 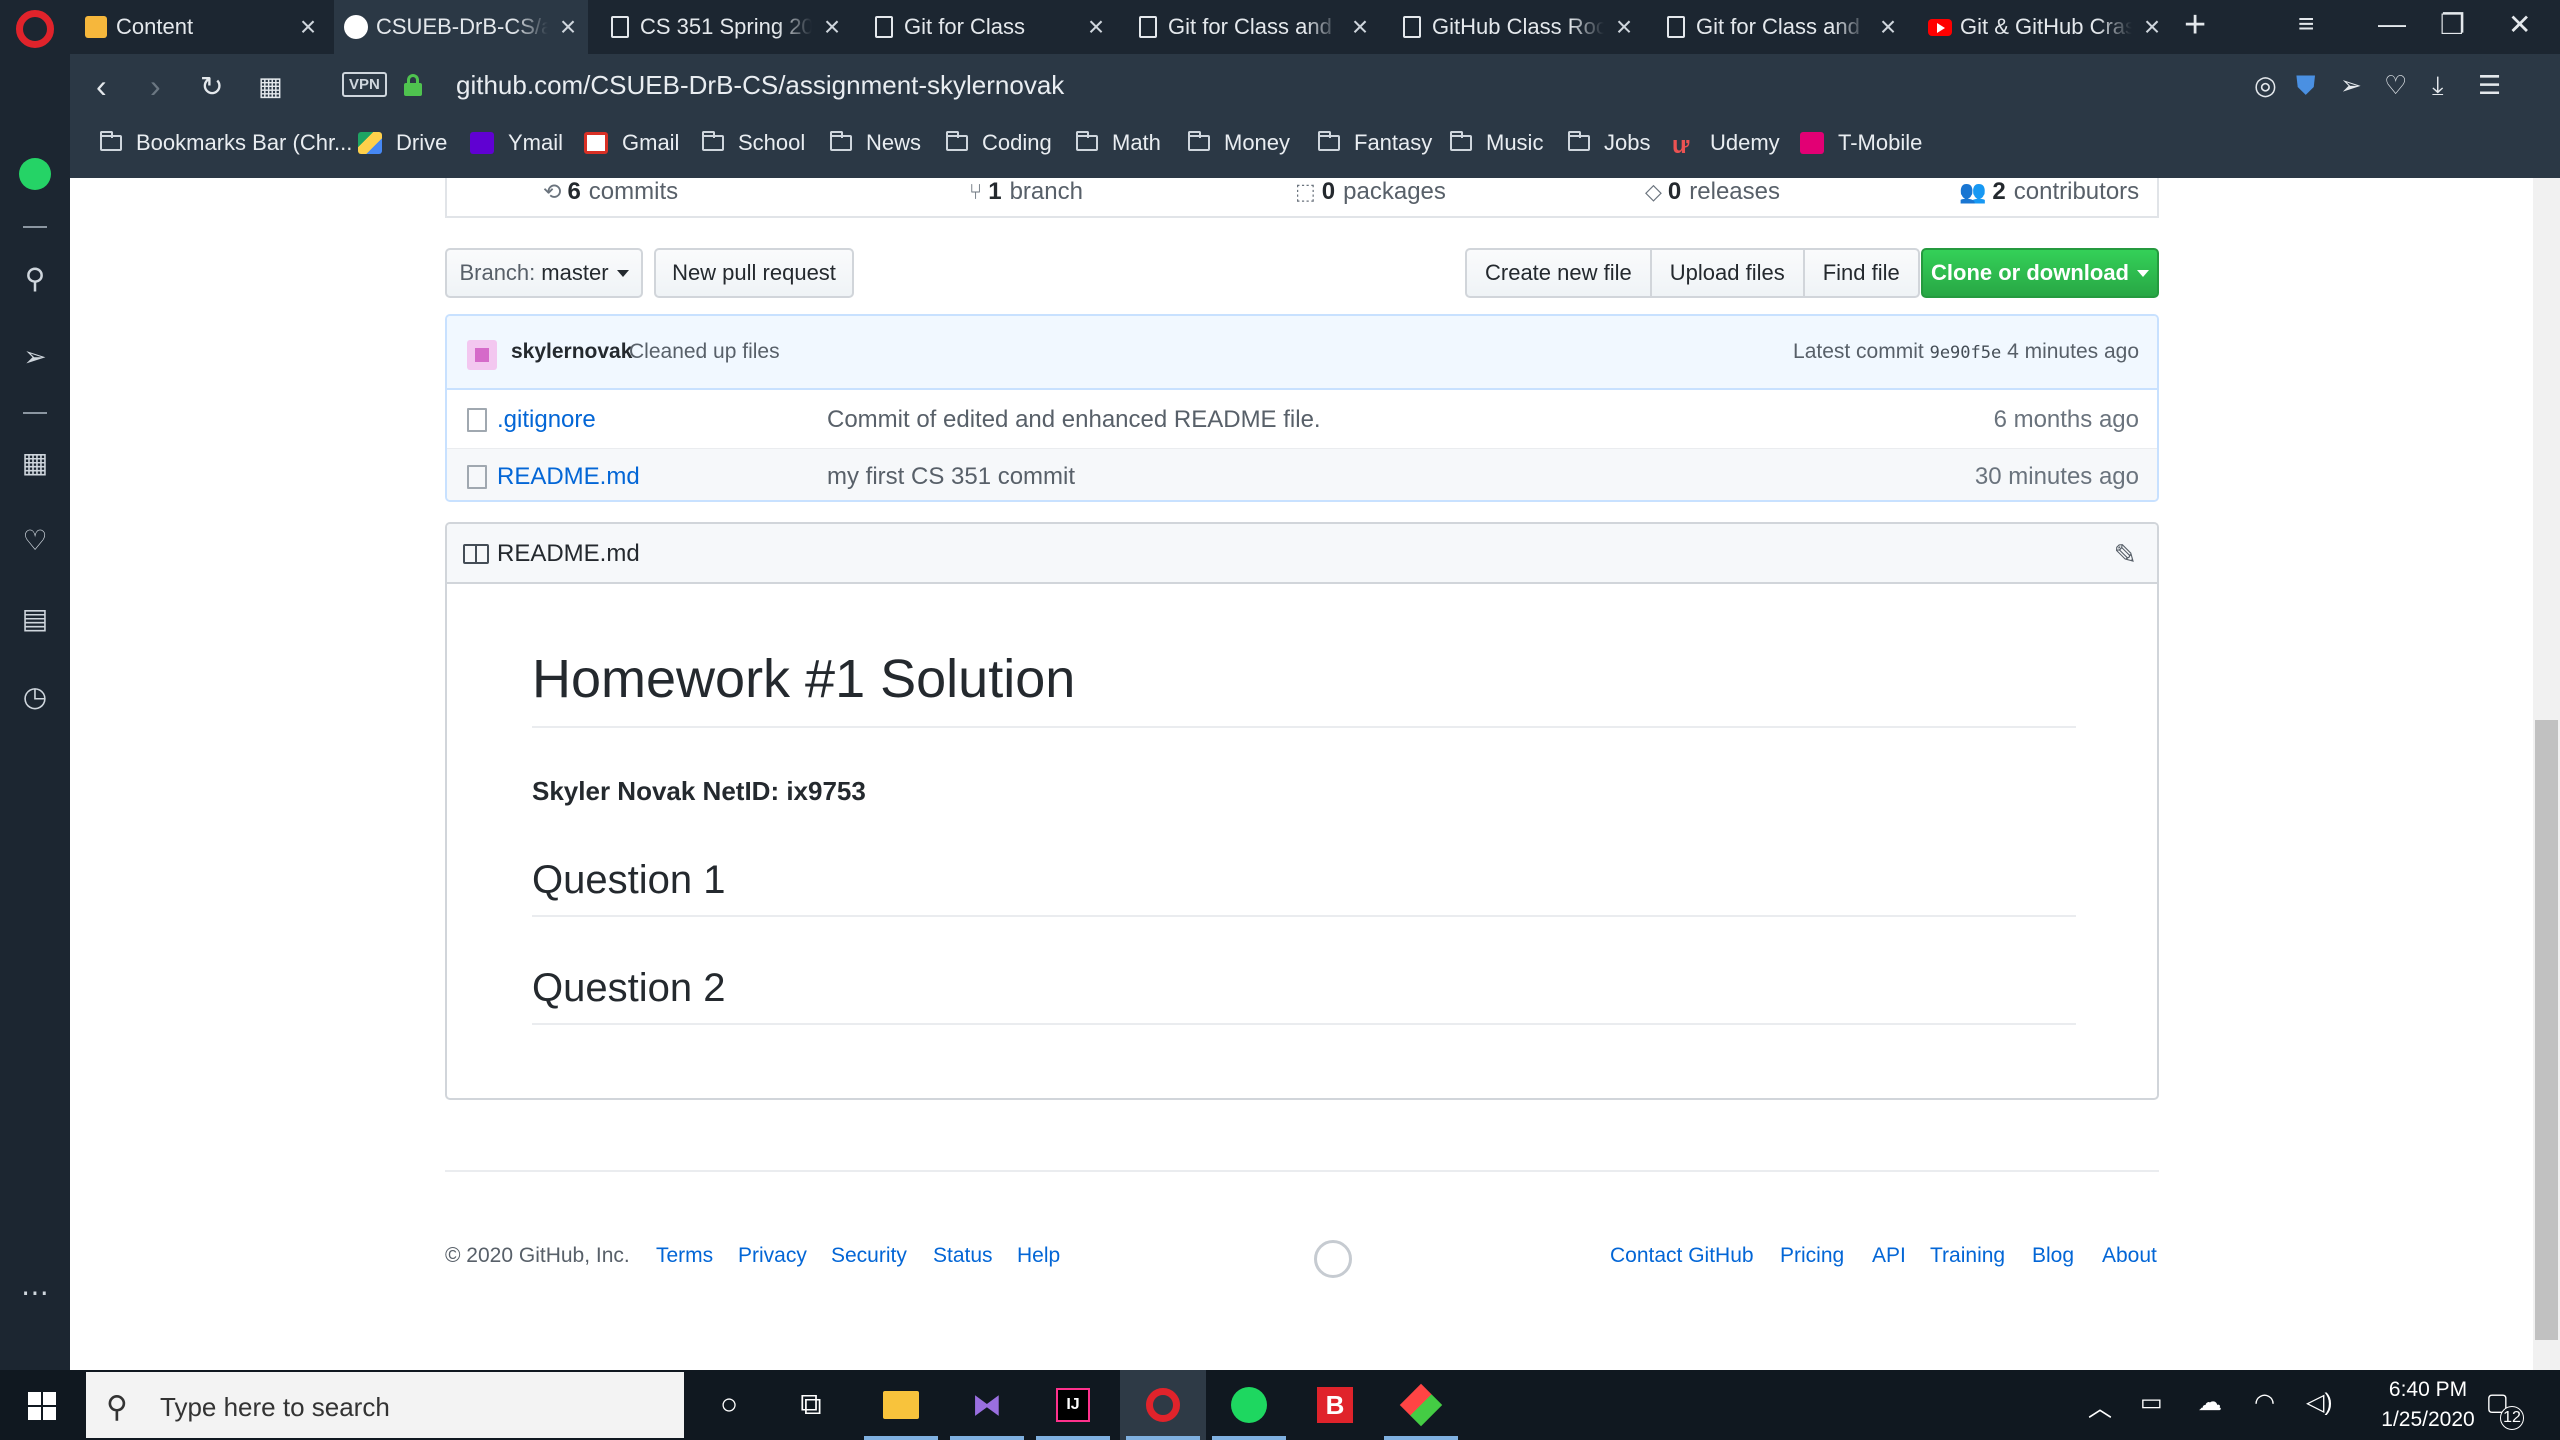 What do you see at coordinates (1249, 1405) in the screenshot?
I see `spotify-icon` at bounding box center [1249, 1405].